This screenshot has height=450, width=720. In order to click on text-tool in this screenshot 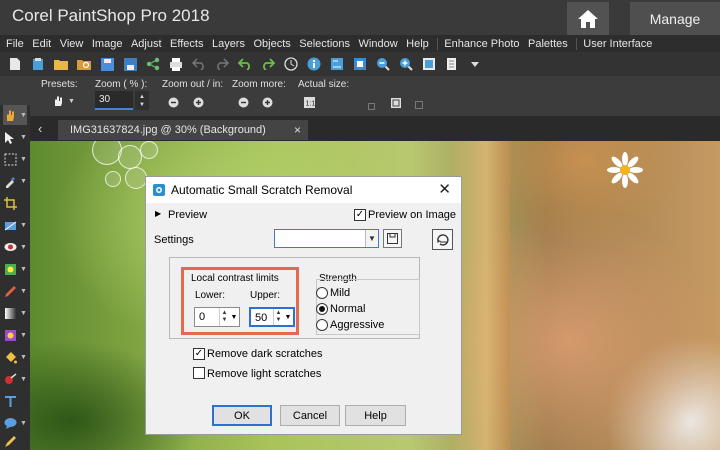, I will do `click(15, 401)`.